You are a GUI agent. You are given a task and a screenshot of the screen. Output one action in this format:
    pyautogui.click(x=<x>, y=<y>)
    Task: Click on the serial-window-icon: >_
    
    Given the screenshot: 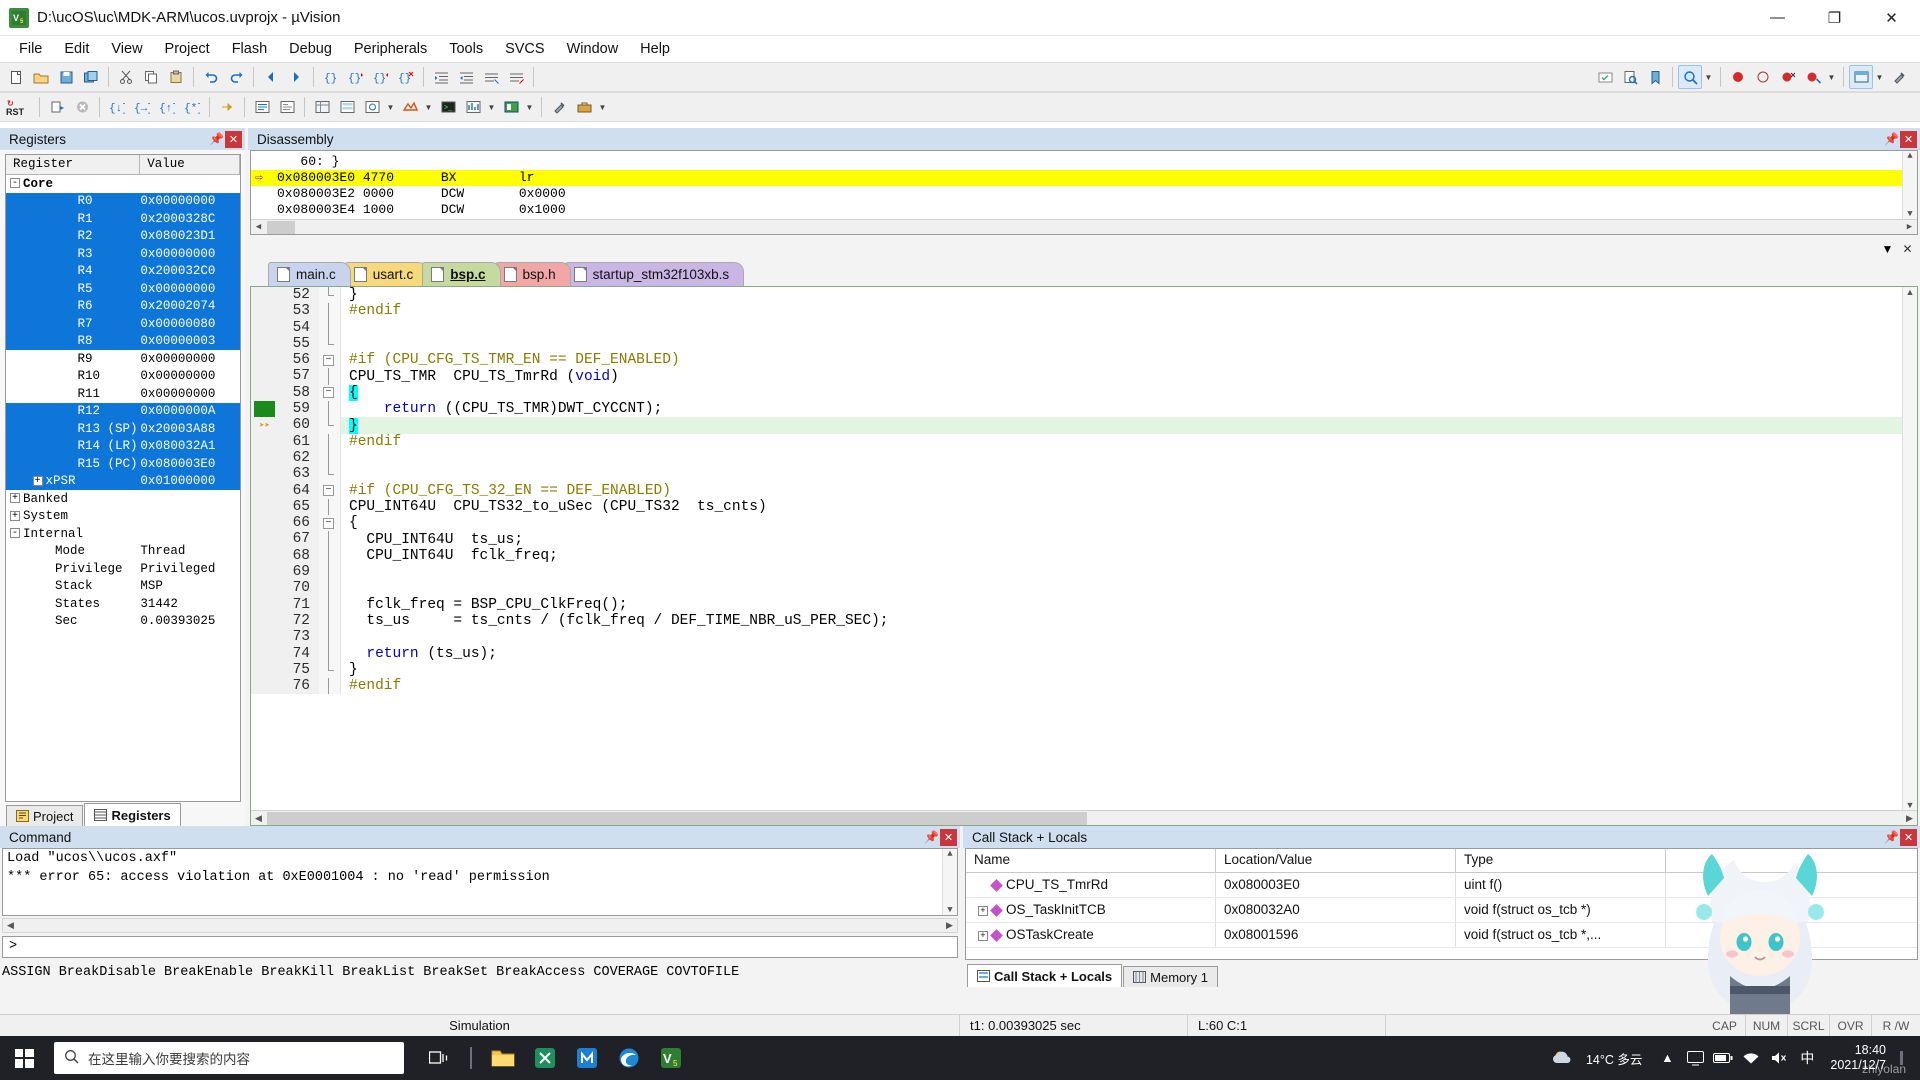 What is the action you would take?
    pyautogui.click(x=448, y=107)
    